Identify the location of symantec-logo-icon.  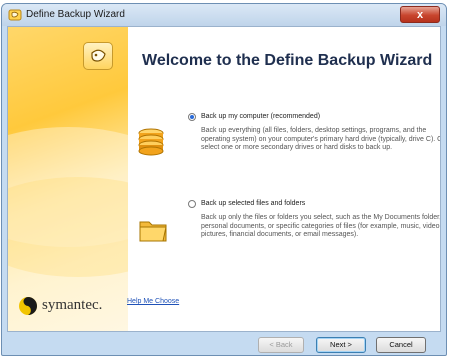
(28, 306).